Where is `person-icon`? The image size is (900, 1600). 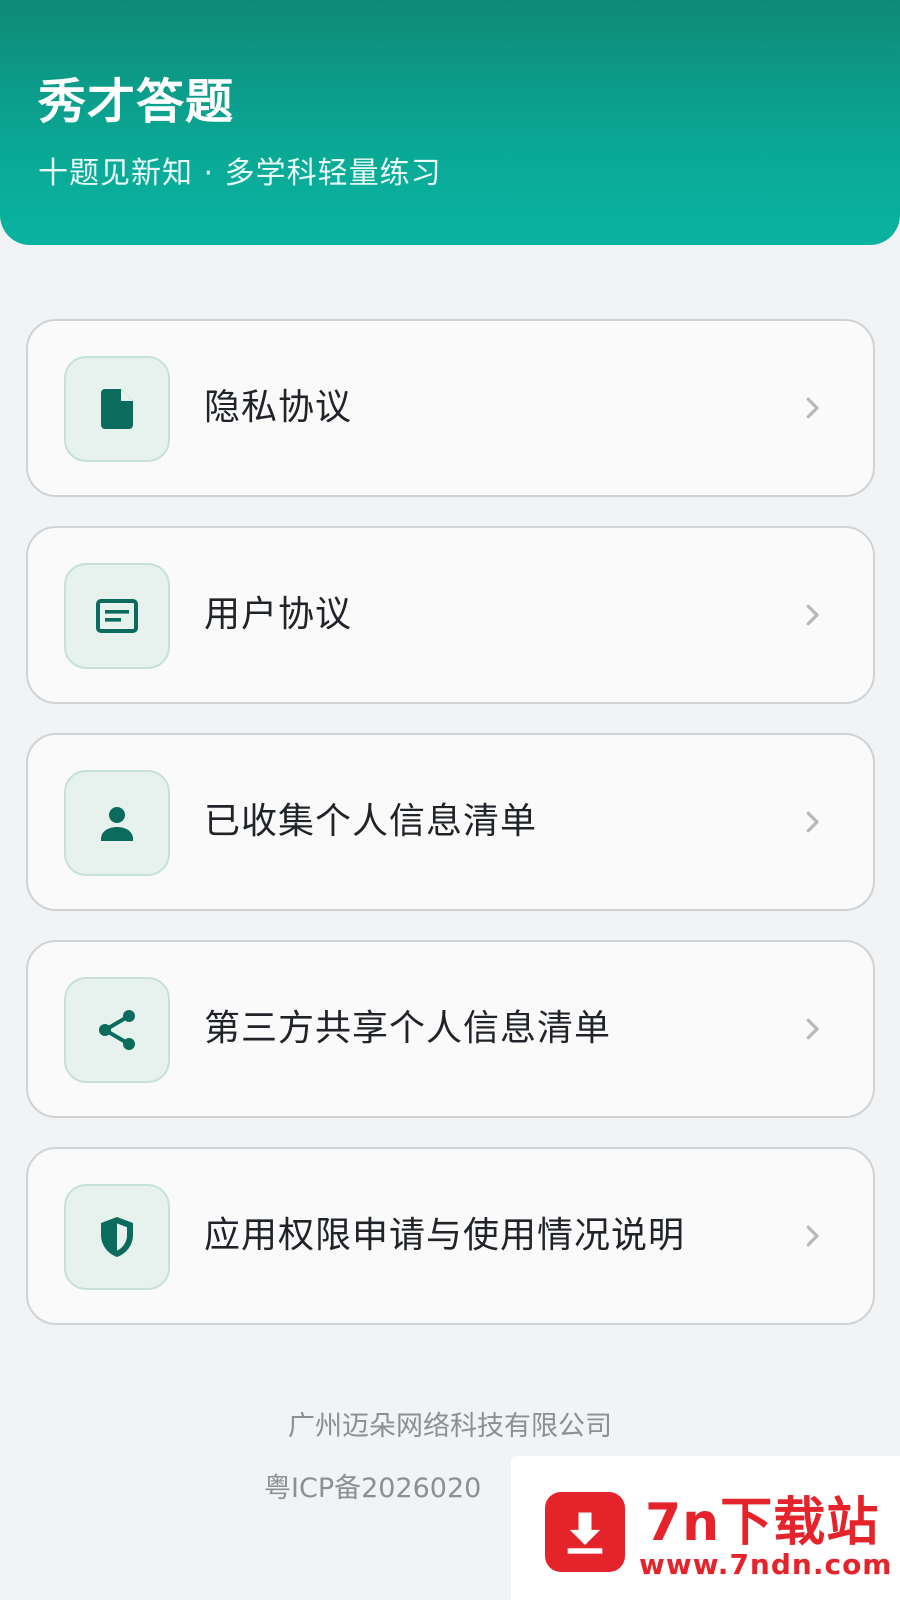 person-icon is located at coordinates (117, 823).